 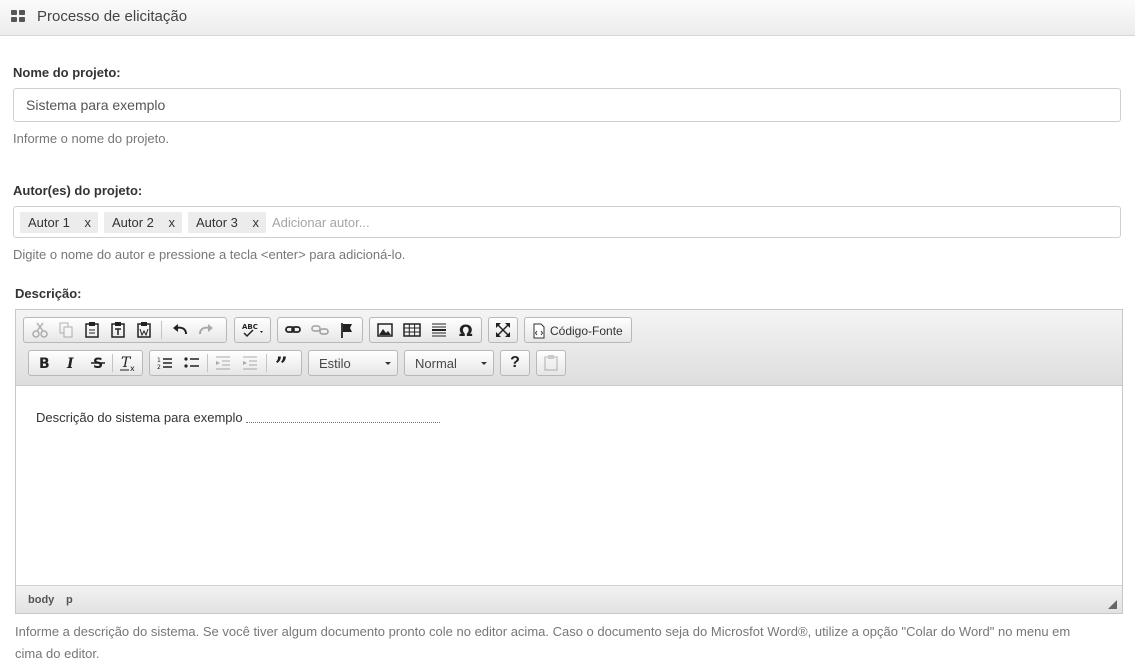 What do you see at coordinates (335, 363) in the screenshot?
I see `style-dropdown-value: Estilo` at bounding box center [335, 363].